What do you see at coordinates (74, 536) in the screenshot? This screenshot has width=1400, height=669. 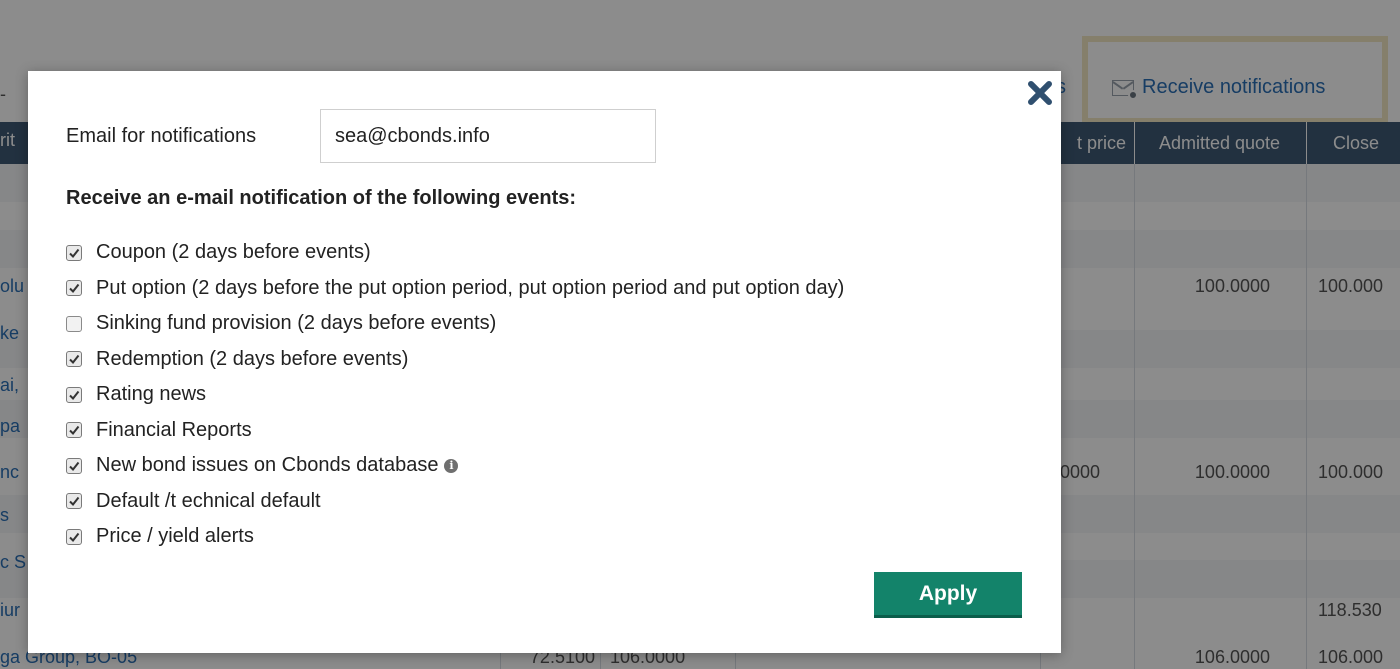 I see `checkbox-price-yield-alerts` at bounding box center [74, 536].